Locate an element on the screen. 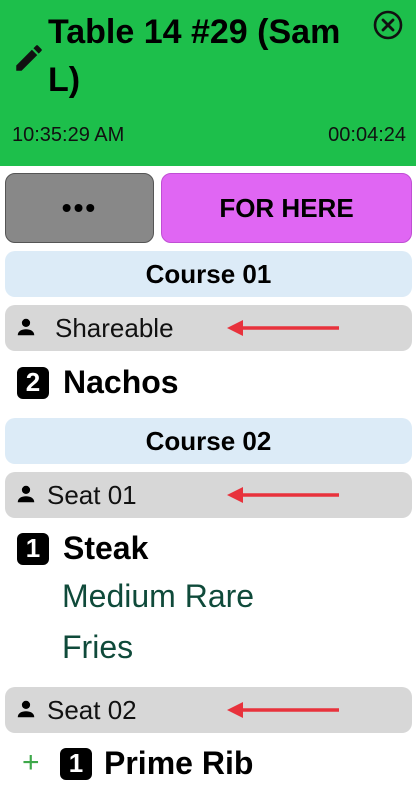 This screenshot has height=798, width=416. course-header: Course 01 is located at coordinates (208, 274).